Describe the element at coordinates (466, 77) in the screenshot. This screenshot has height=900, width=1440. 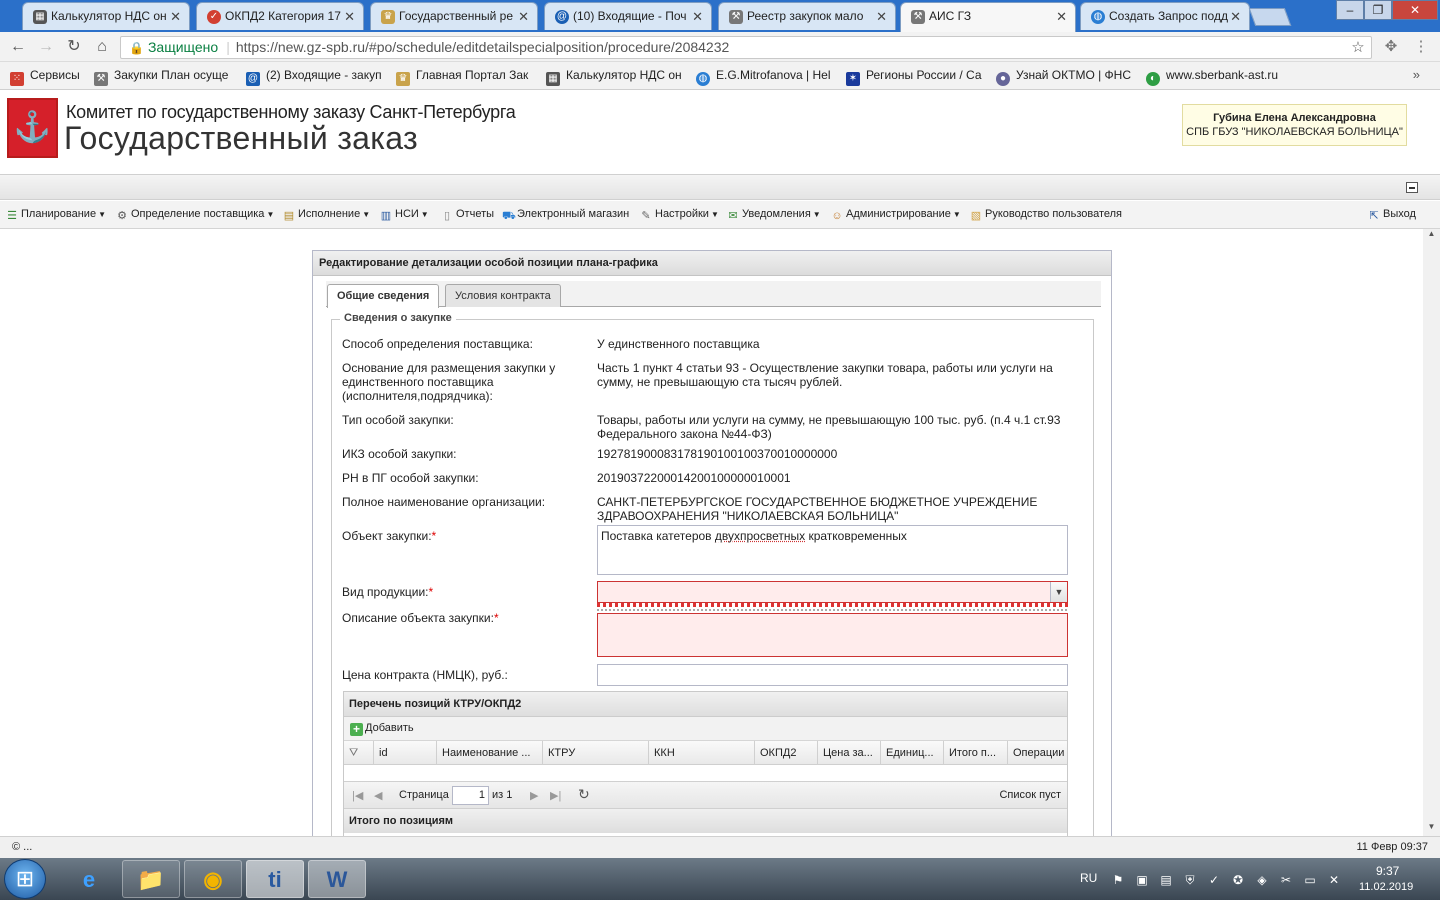
I see `bookmark-item: ♛ Главная Портал Зак` at that location.